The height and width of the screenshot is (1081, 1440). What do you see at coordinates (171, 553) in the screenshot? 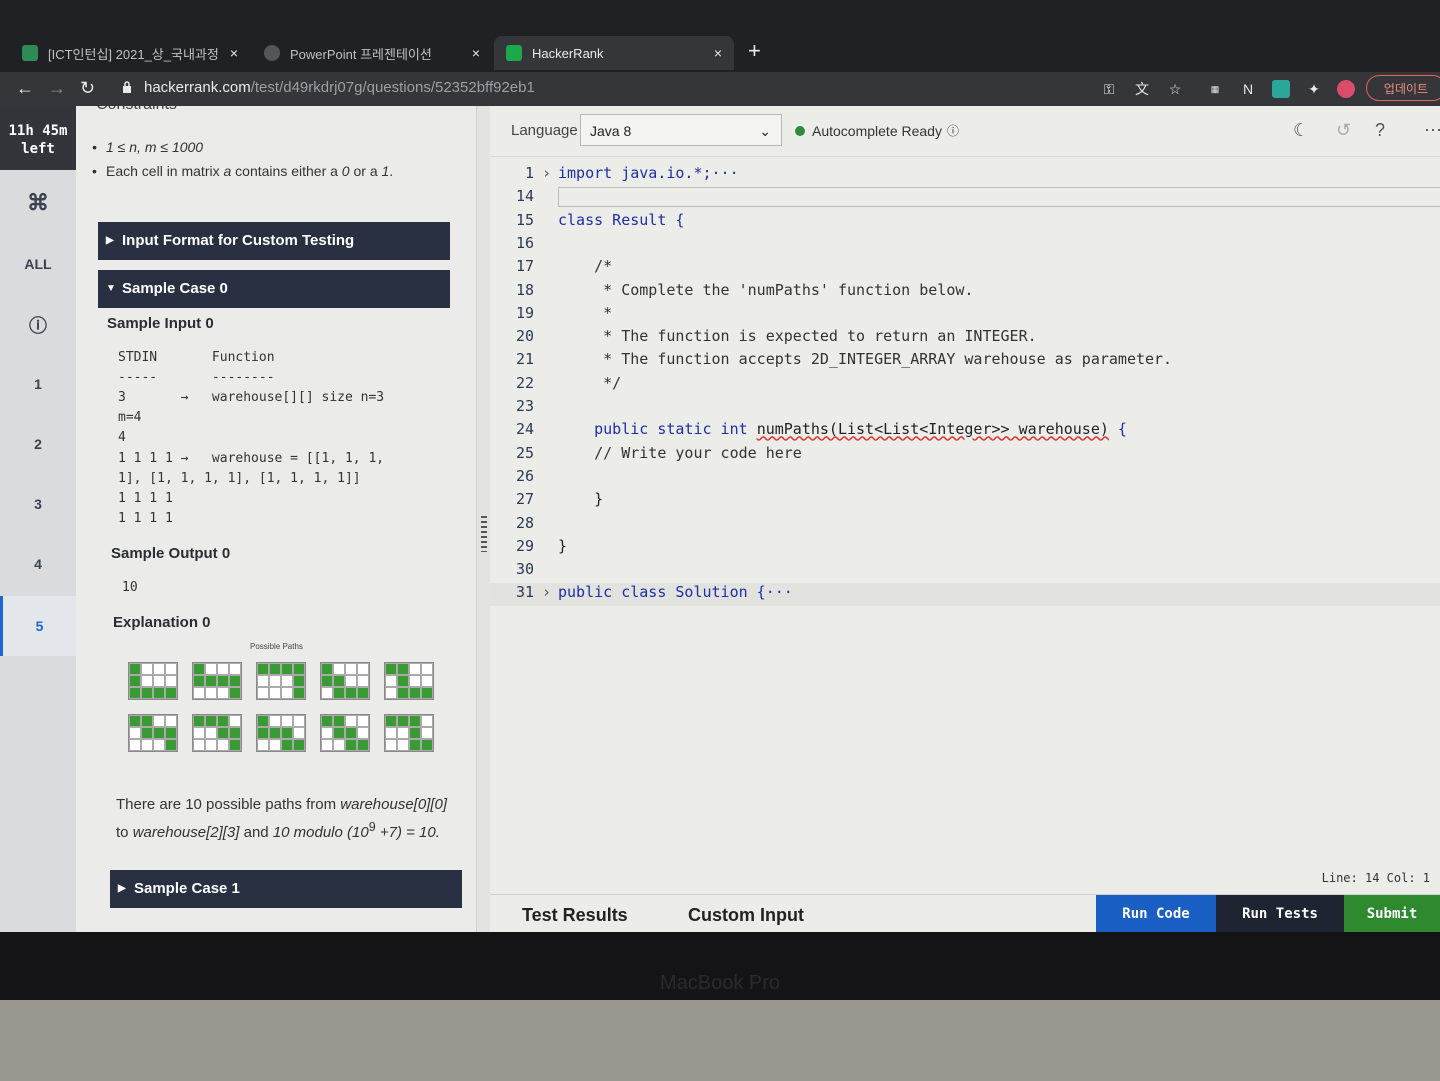
I see `sample-output-heading: Sample Output 0` at bounding box center [171, 553].